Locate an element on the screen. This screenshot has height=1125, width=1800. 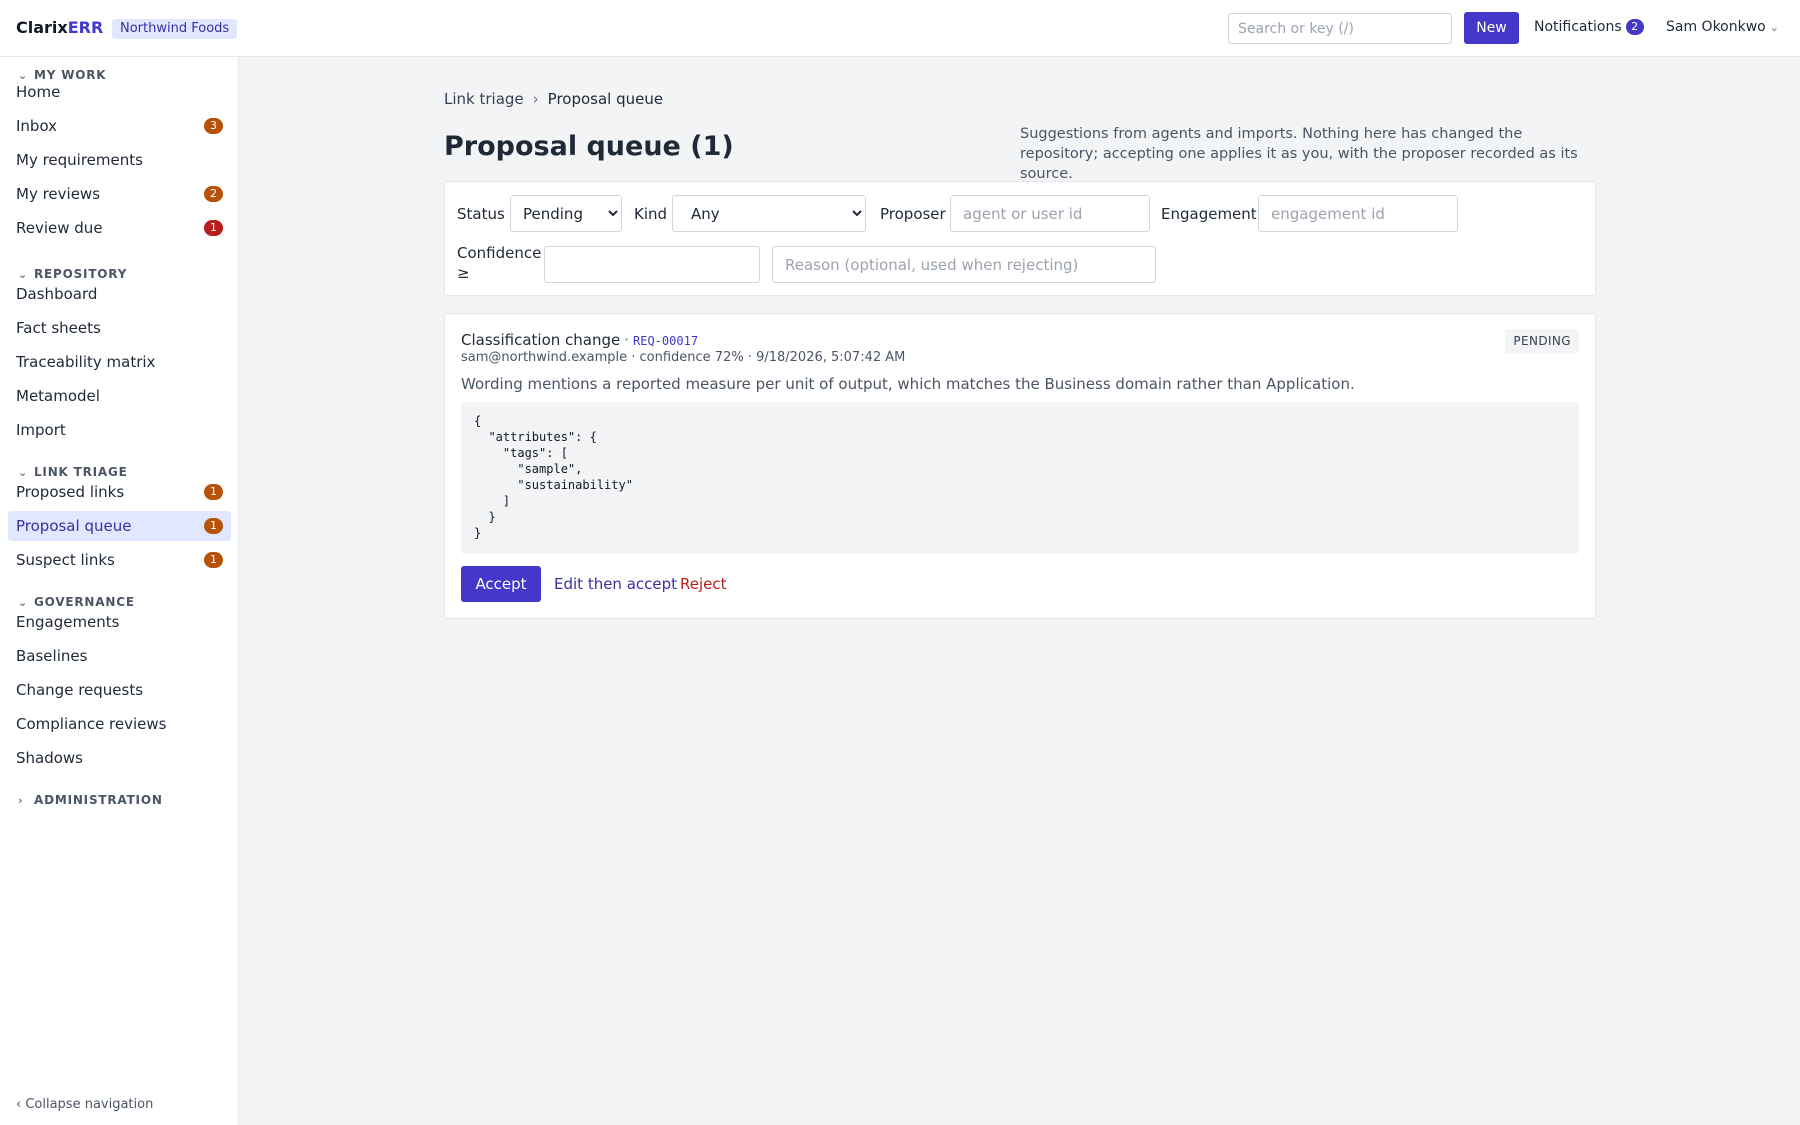
breadcrumb-link-triage: Link triage is located at coordinates (484, 99).